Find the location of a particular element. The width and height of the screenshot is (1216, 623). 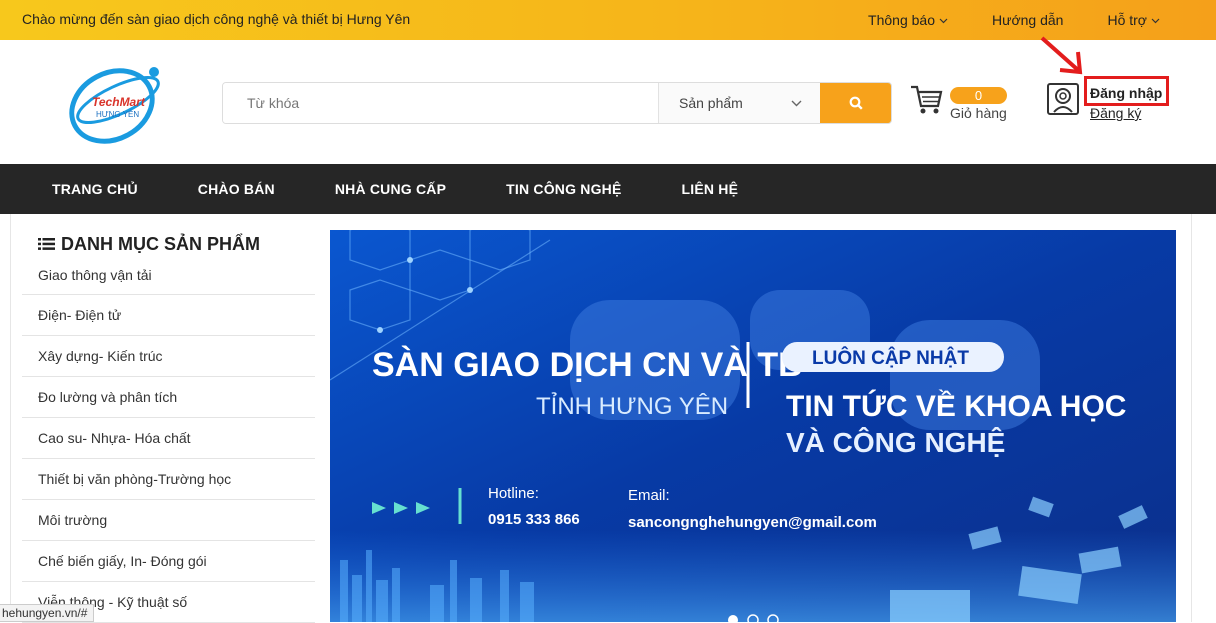

hotline-number: 0915 333 866 is located at coordinates (534, 519).